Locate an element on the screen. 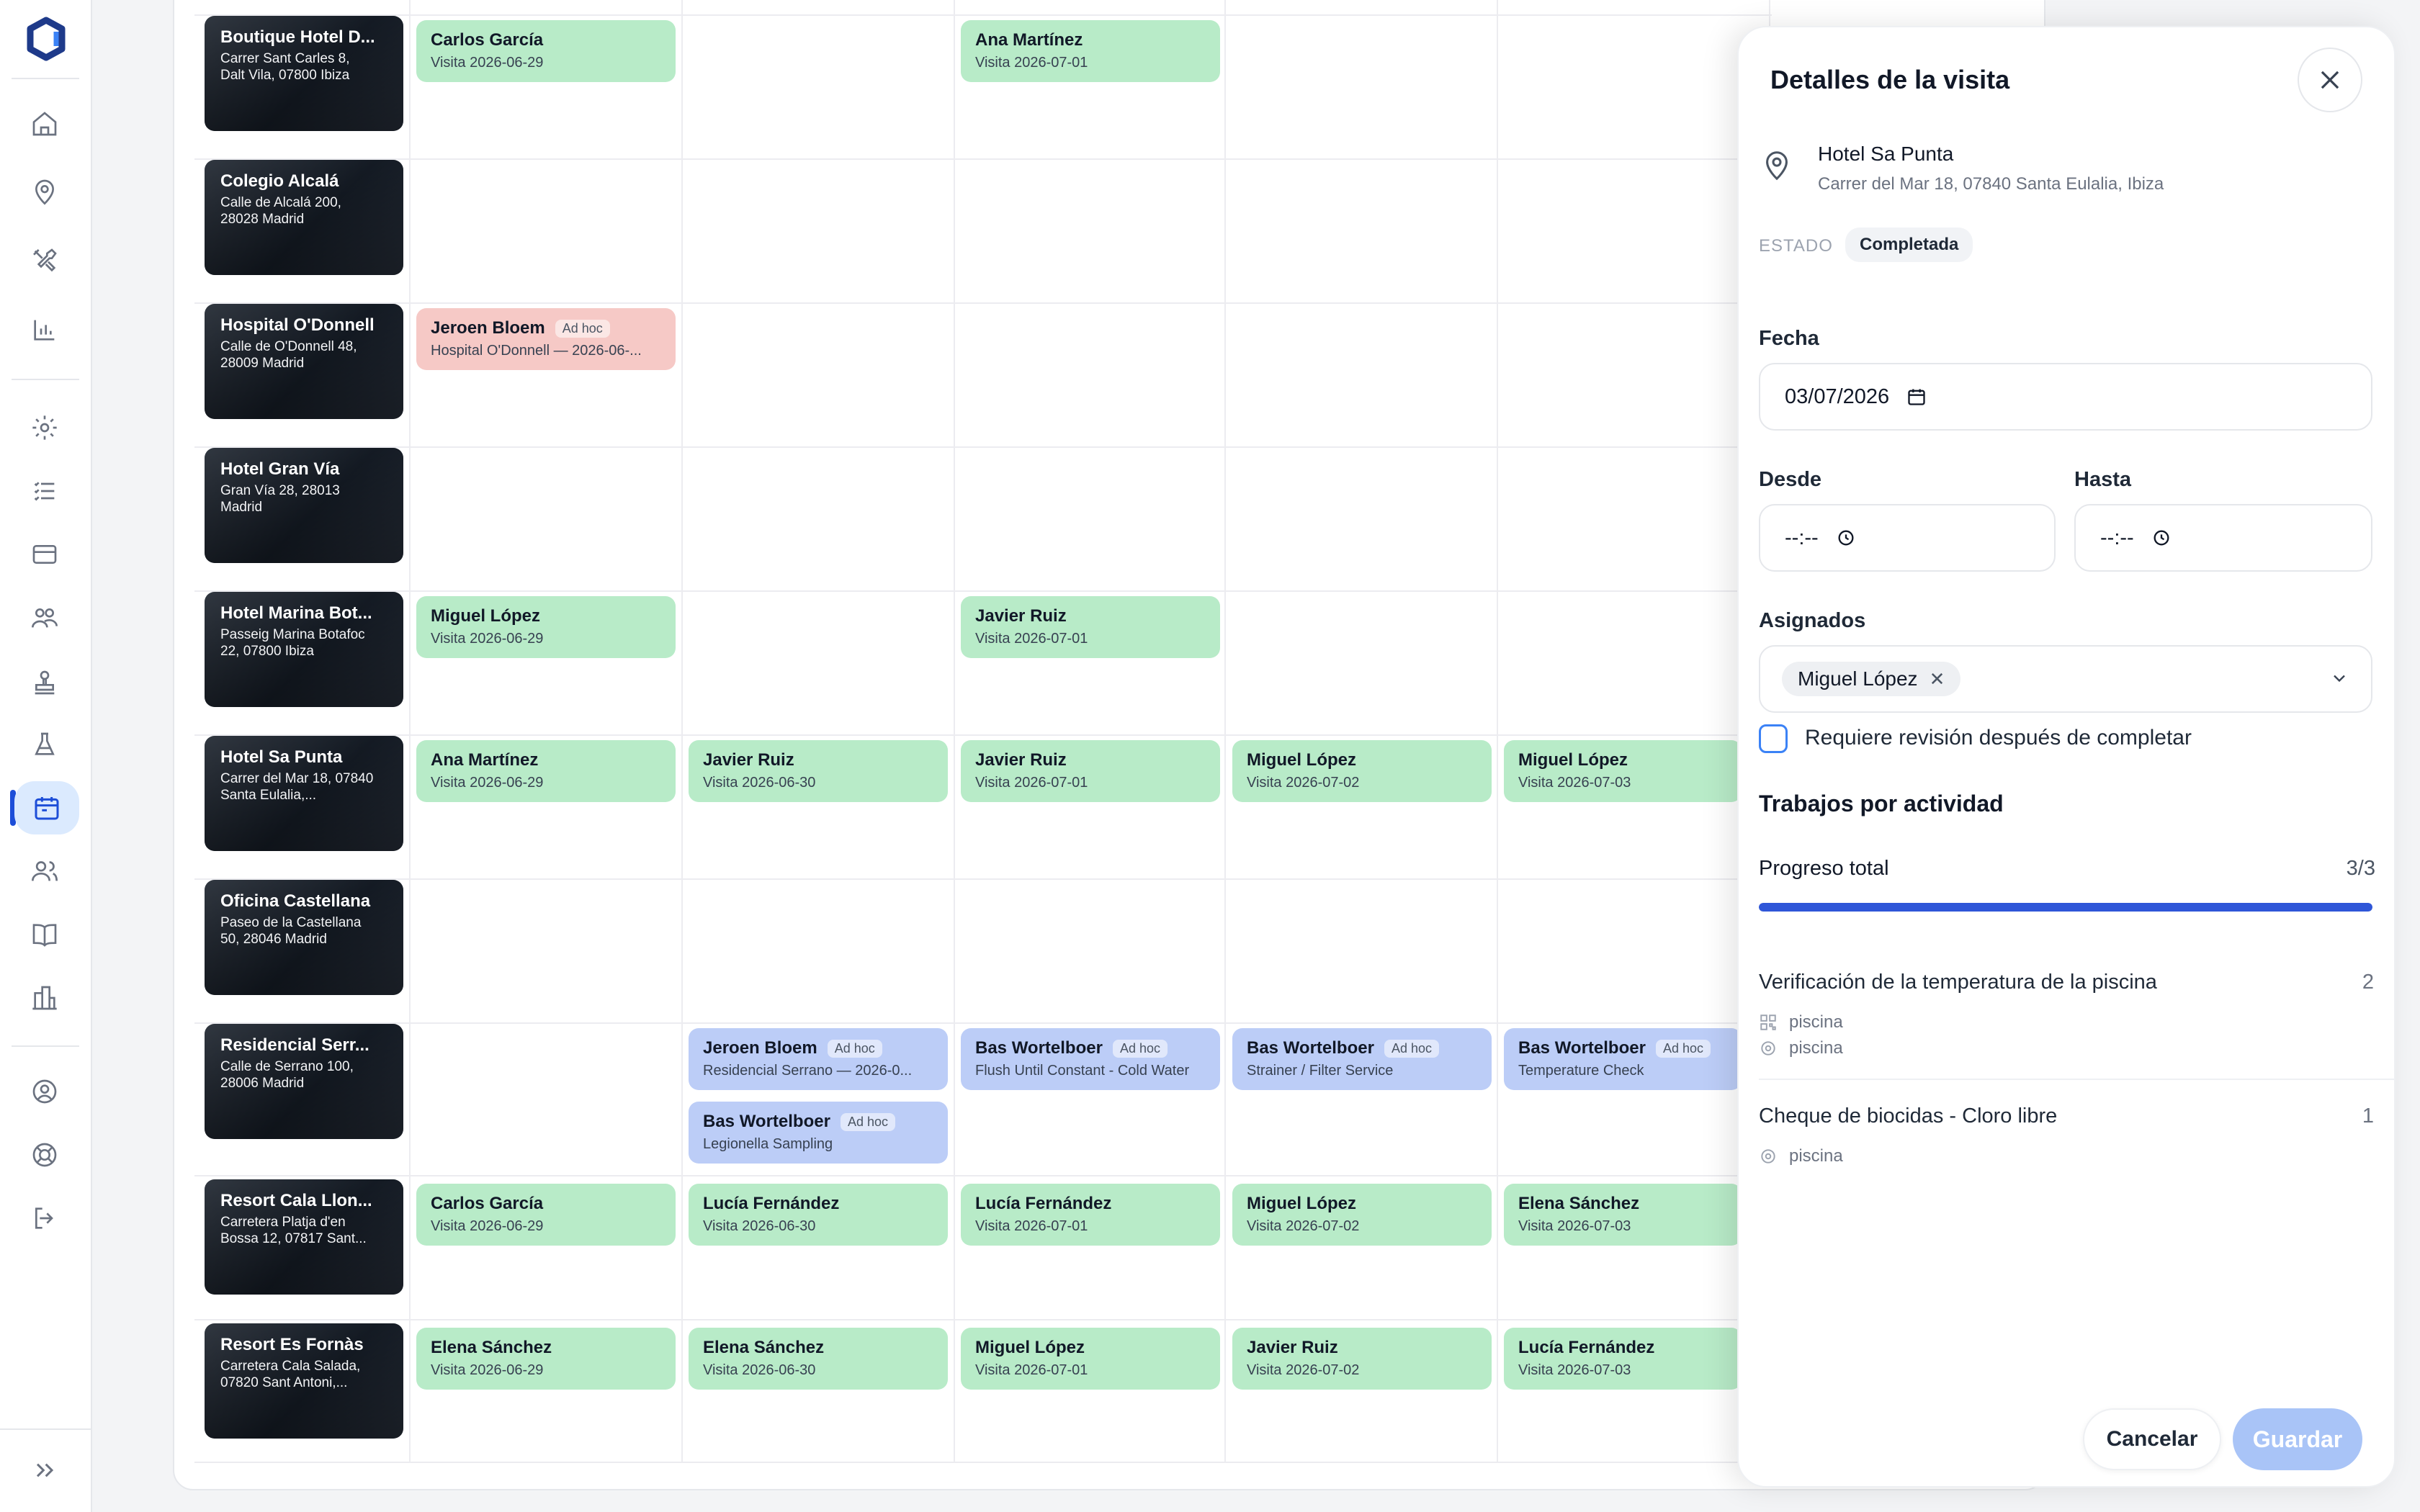  location-name: Resort Es Fornàs is located at coordinates (292, 1344).